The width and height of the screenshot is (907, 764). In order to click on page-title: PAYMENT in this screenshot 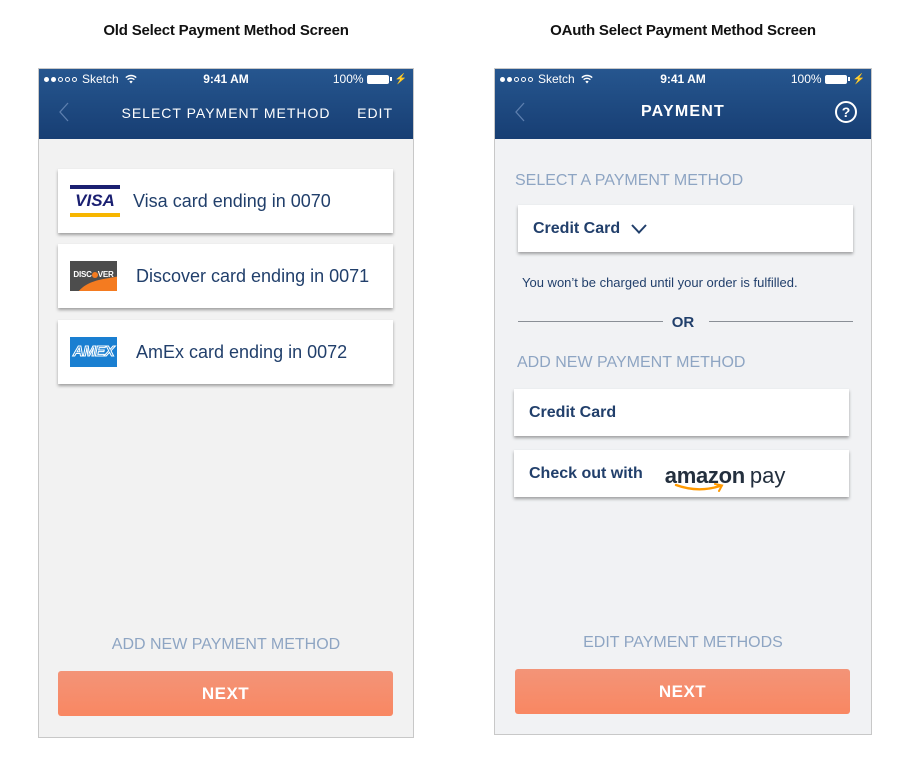, I will do `click(683, 111)`.